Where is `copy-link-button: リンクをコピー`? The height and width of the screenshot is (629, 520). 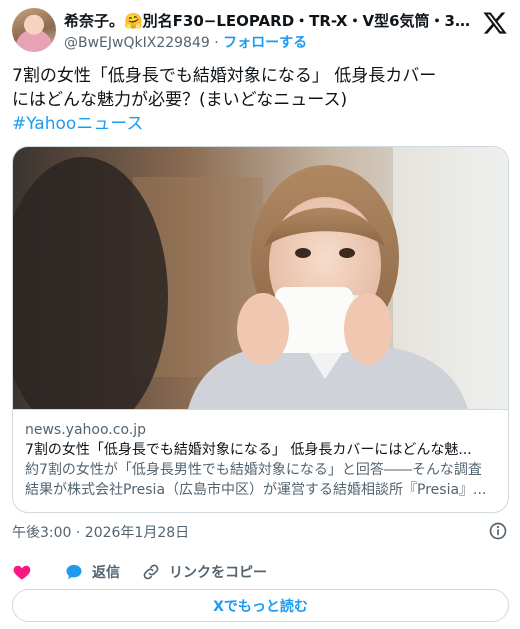 copy-link-button: リンクをコピー is located at coordinates (204, 572).